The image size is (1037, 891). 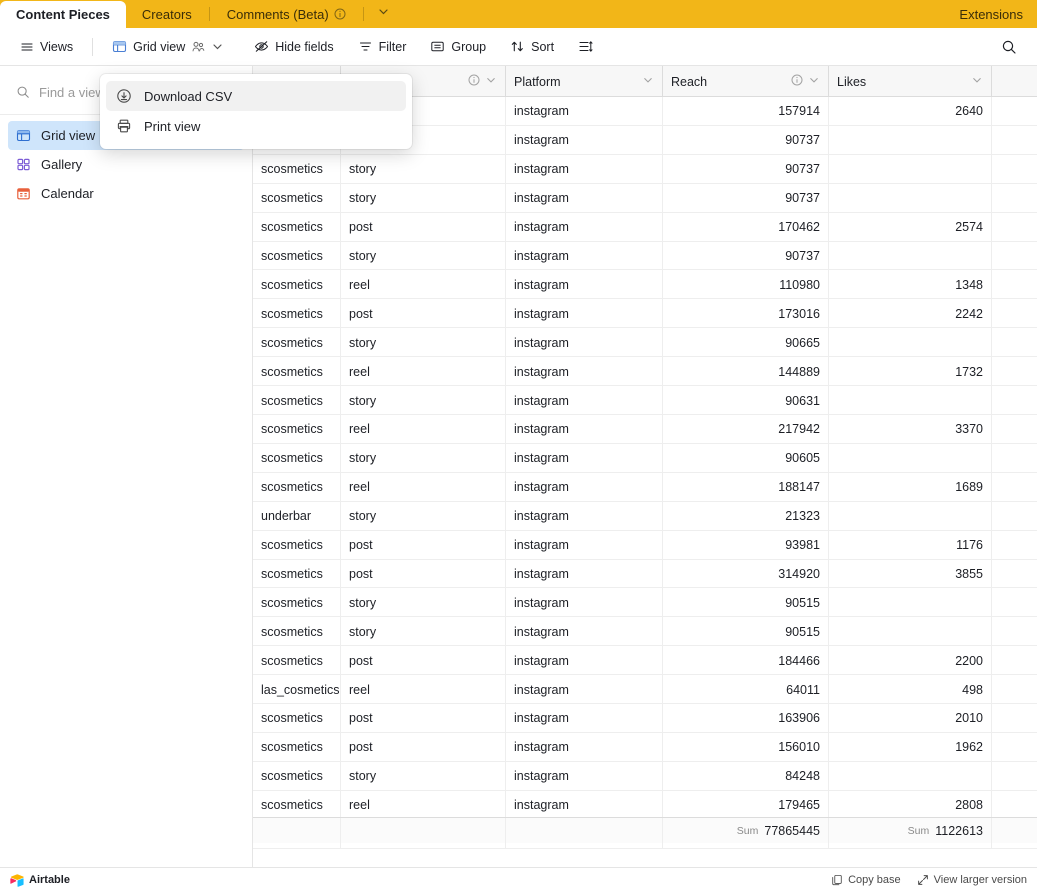 What do you see at coordinates (46, 47) in the screenshot?
I see `views-button: Views` at bounding box center [46, 47].